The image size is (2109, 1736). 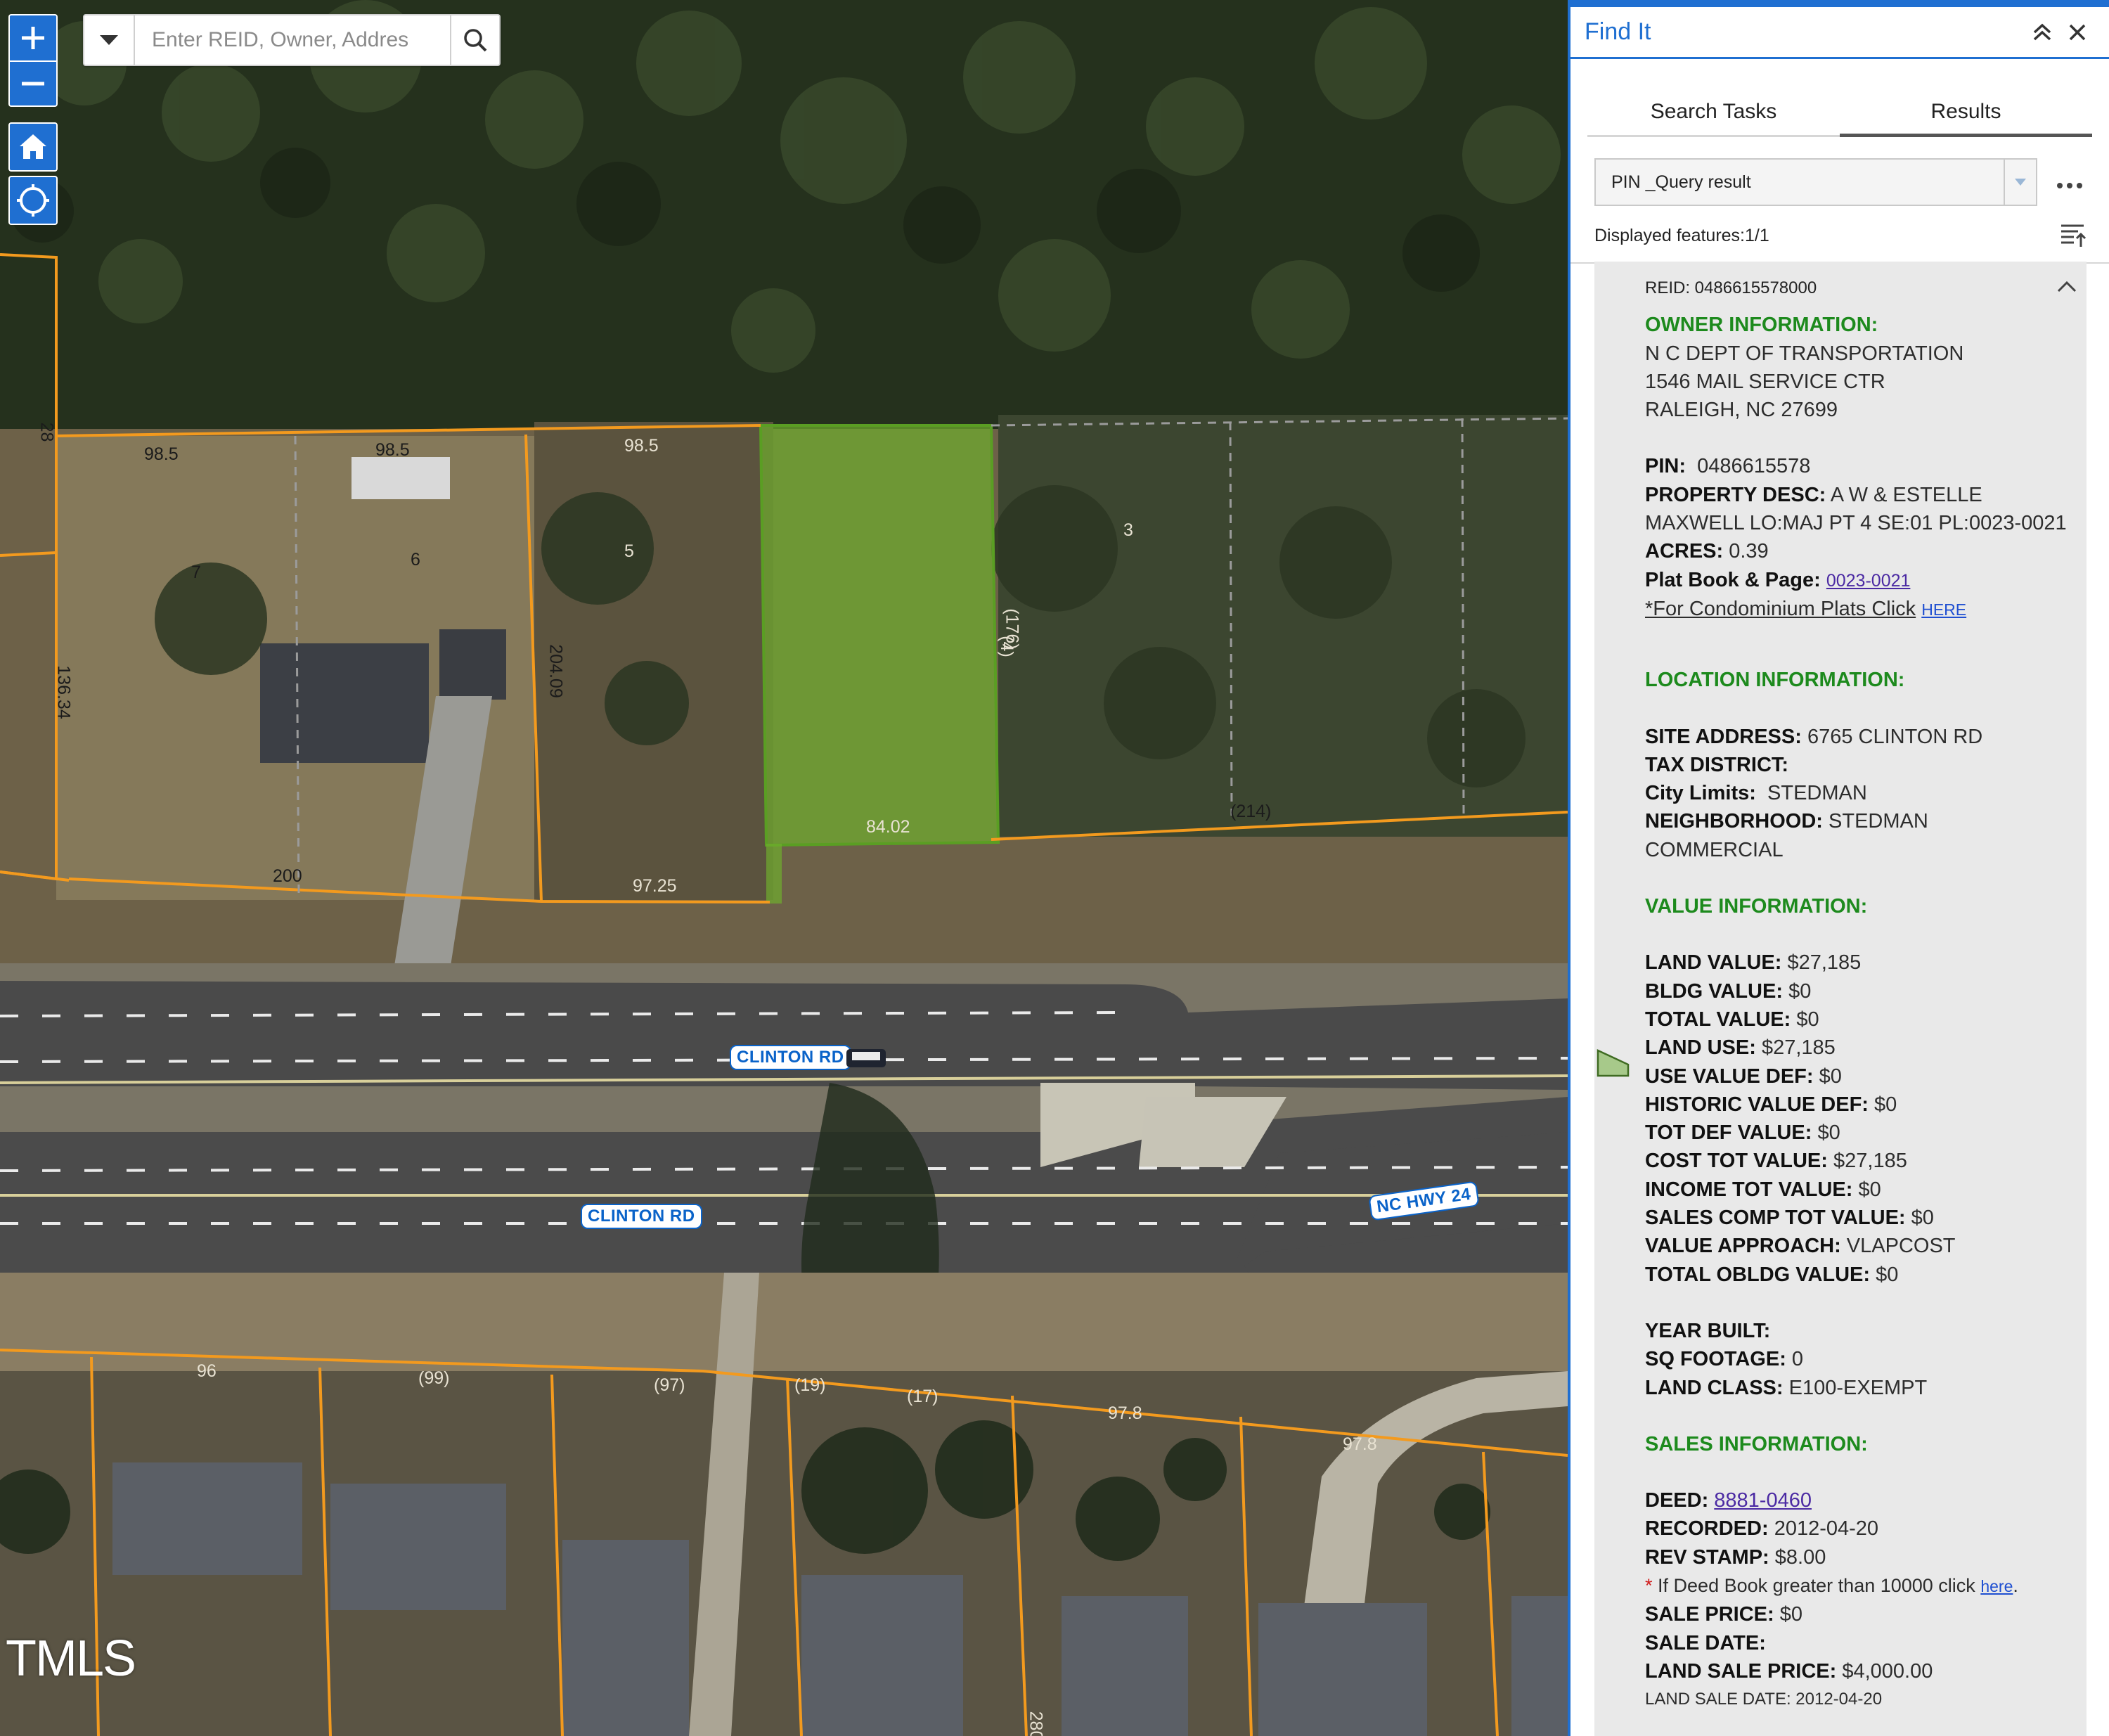 What do you see at coordinates (1733, 579) in the screenshot?
I see `plat-label: Plat Book & Page:` at bounding box center [1733, 579].